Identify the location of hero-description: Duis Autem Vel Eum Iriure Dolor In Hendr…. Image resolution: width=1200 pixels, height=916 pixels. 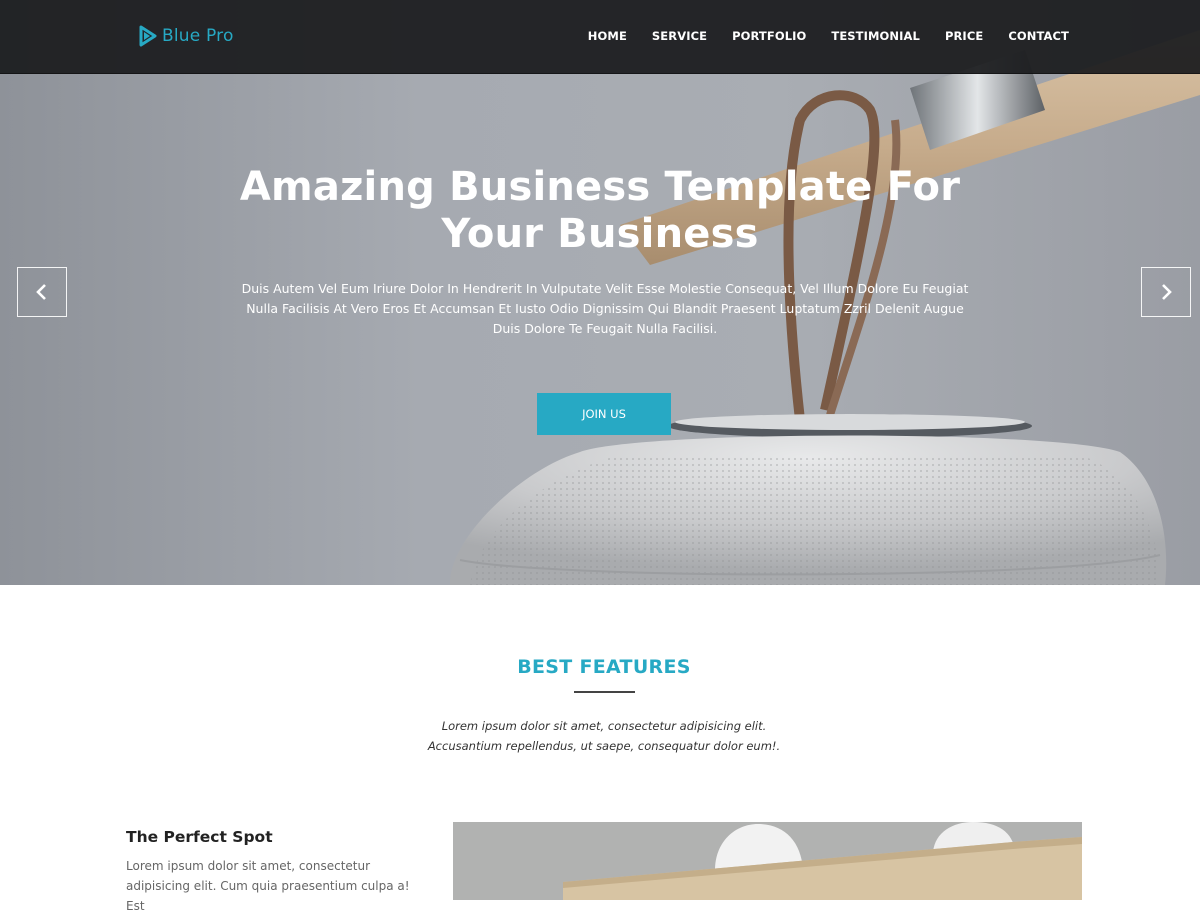
(605, 308).